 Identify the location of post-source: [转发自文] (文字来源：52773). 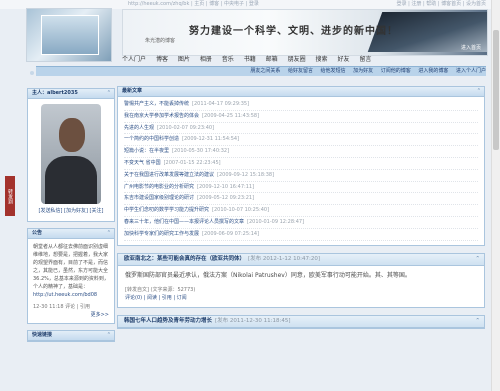
(301, 290).